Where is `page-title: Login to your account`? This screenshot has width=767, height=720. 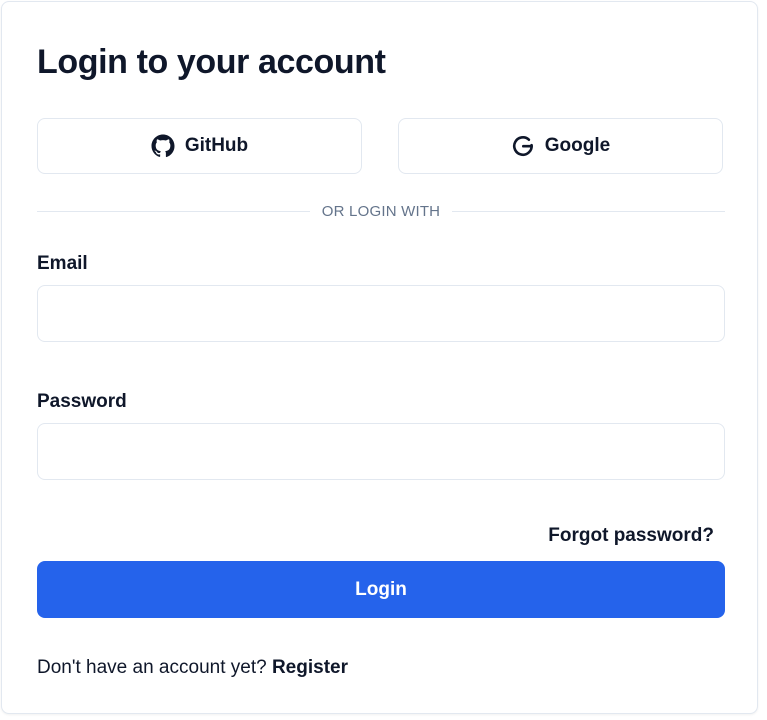
page-title: Login to your account is located at coordinates (211, 62).